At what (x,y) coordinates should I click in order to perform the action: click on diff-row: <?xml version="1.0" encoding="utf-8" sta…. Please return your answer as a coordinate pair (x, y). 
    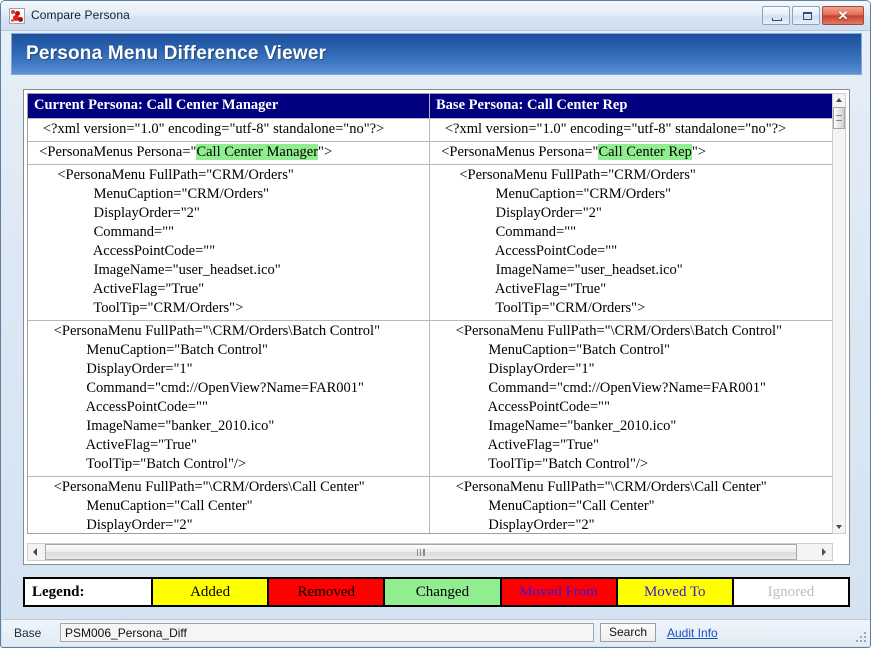
    Looking at the image, I should click on (430, 130).